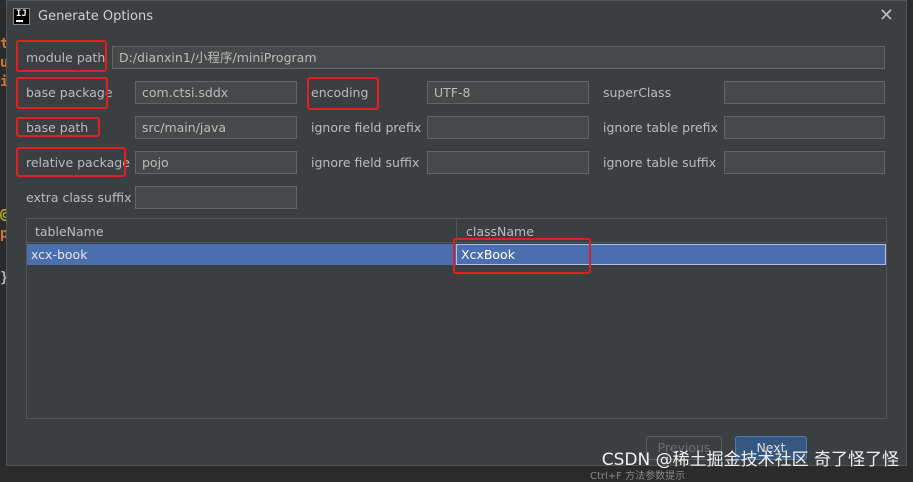 This screenshot has height=482, width=913. What do you see at coordinates (366, 127) in the screenshot?
I see `ignore-field-prefix-label: ignore field prefix` at bounding box center [366, 127].